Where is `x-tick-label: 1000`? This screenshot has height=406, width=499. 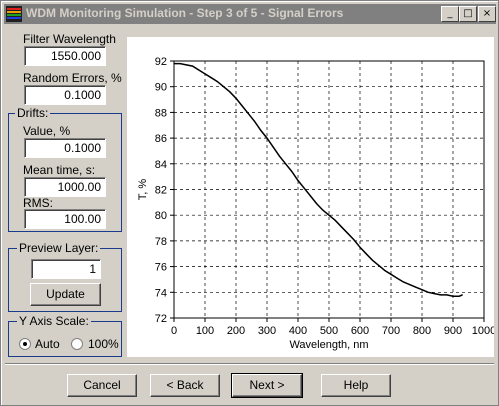 x-tick-label: 1000 is located at coordinates (483, 331).